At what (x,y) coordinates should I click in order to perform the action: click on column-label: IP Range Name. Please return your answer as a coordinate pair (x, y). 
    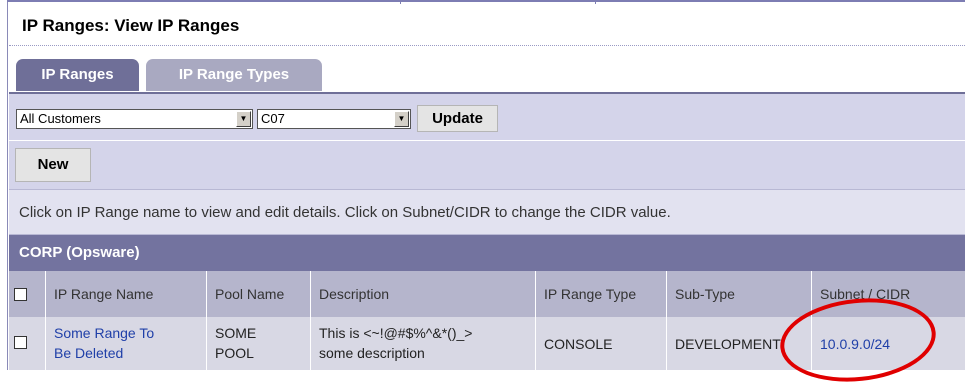
    Looking at the image, I should click on (104, 294).